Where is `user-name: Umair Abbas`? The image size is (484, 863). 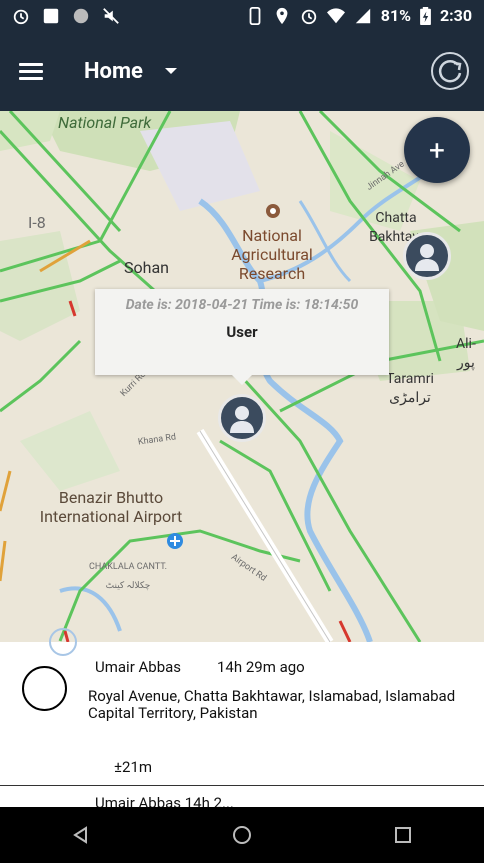
user-name: Umair Abbas is located at coordinates (138, 667).